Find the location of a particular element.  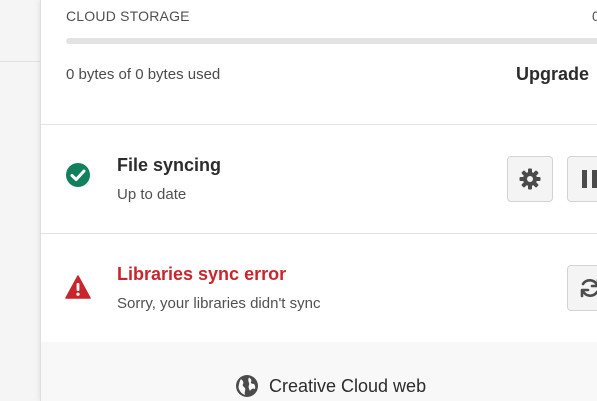

retry-sync-button is located at coordinates (582, 288).